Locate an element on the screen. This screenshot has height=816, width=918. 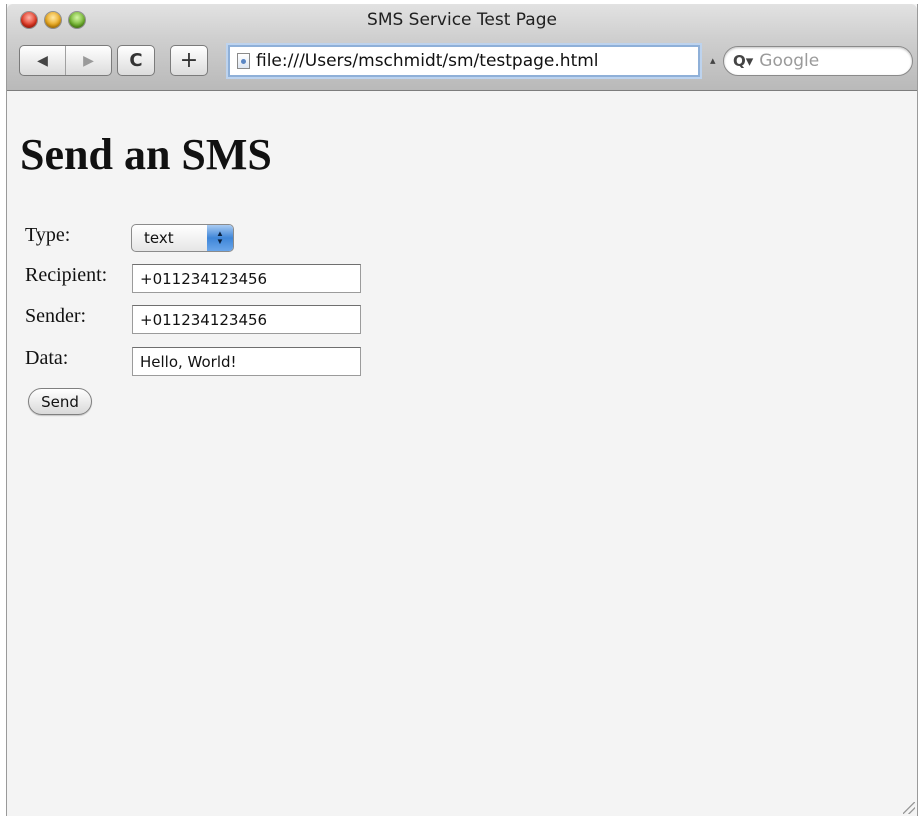
forward-arrow-icon: ▶ is located at coordinates (88, 60).